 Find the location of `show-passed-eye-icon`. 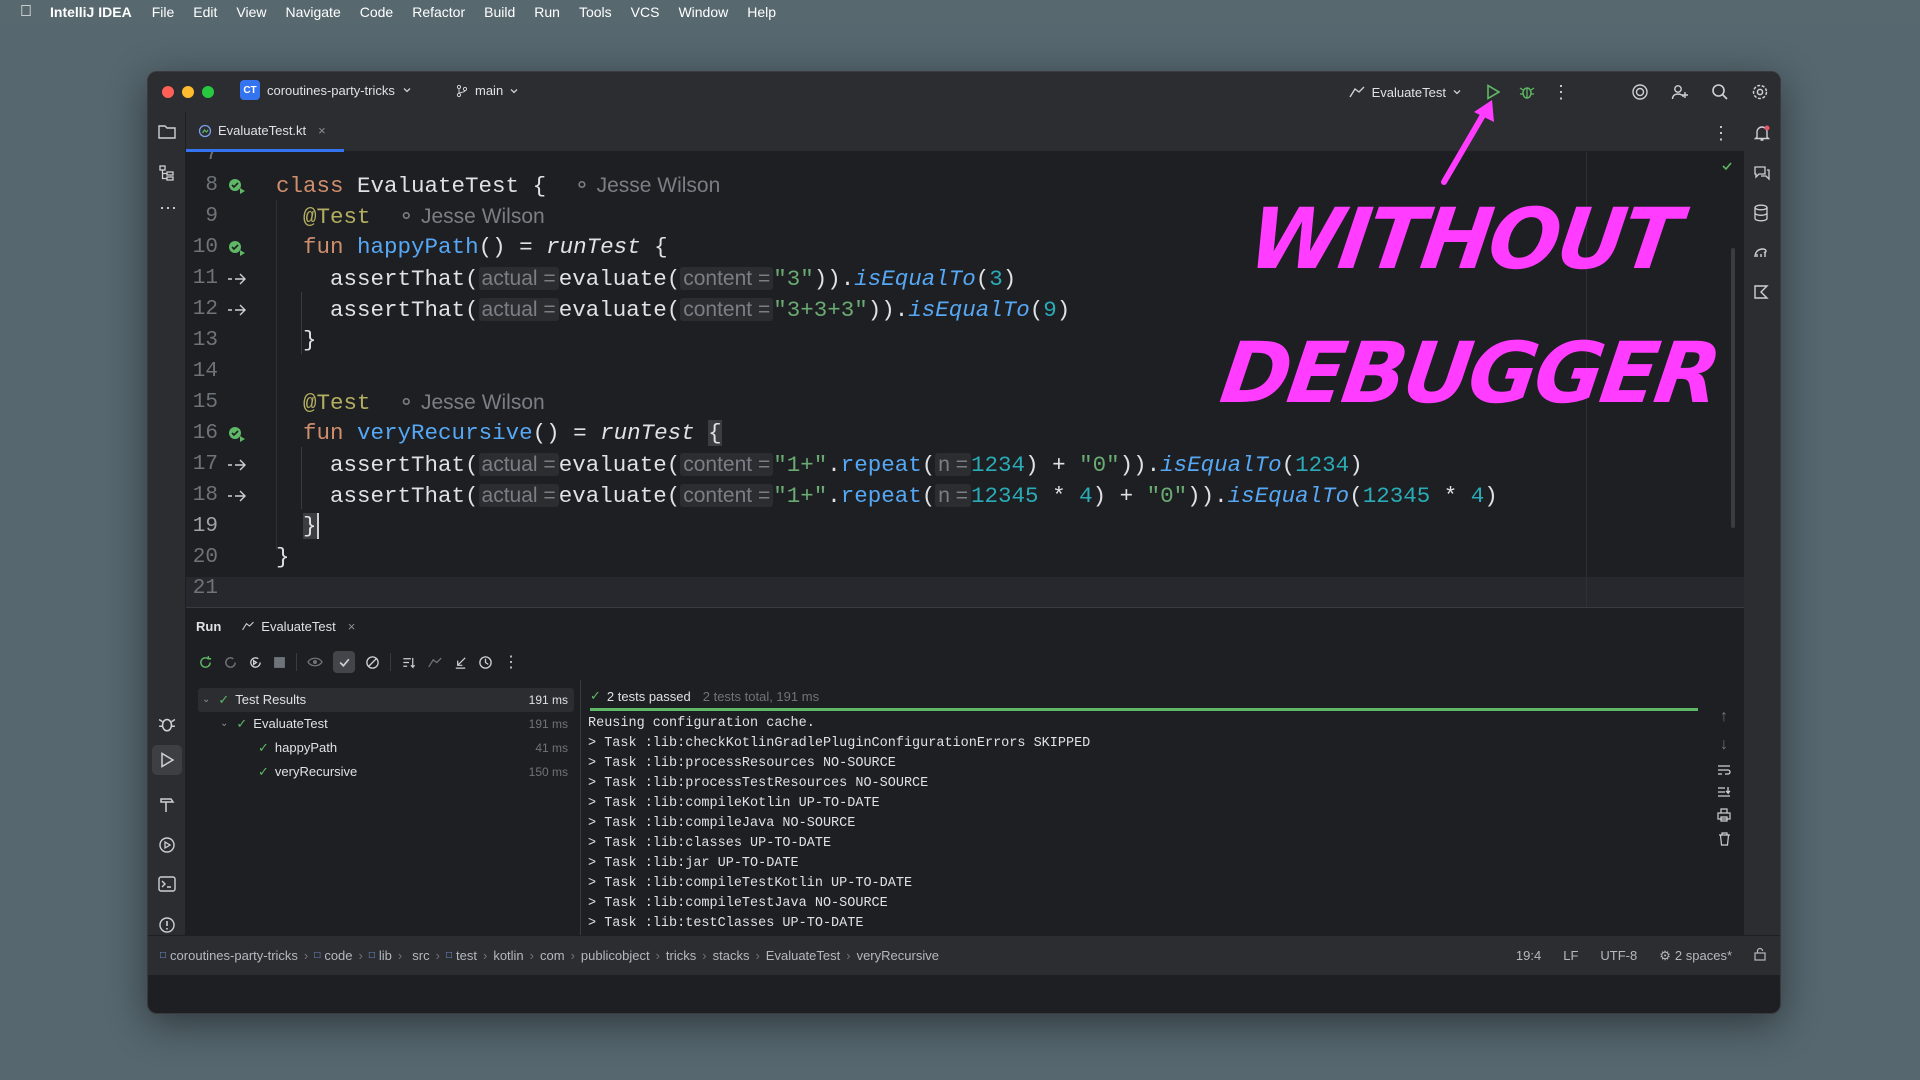

show-passed-eye-icon is located at coordinates (315, 662).